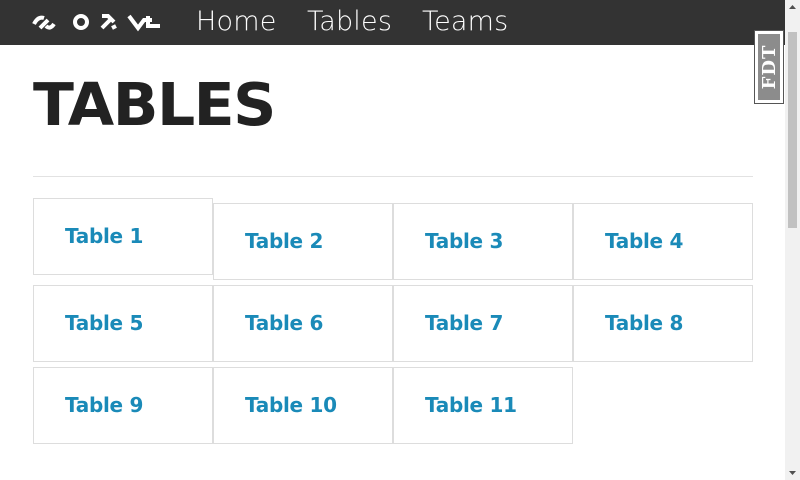  What do you see at coordinates (284, 323) in the screenshot?
I see `table-tile-label: Table 6` at bounding box center [284, 323].